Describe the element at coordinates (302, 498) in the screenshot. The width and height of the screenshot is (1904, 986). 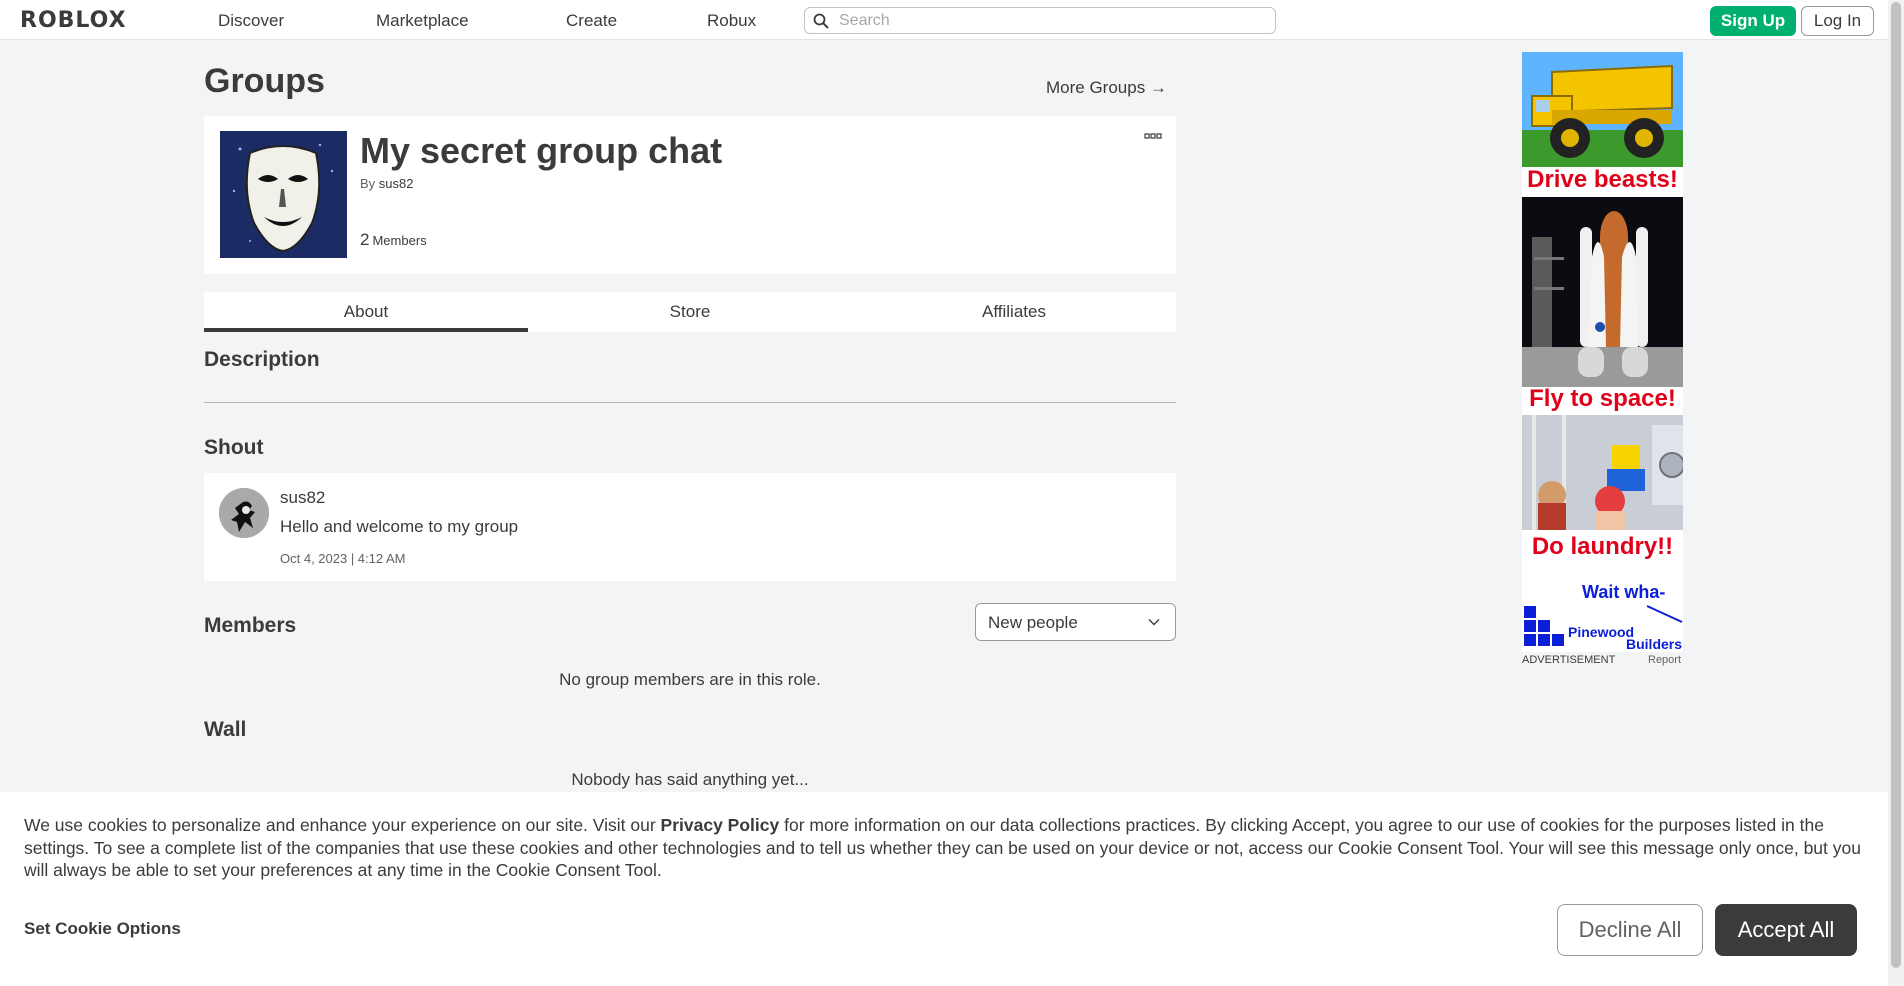
I see `shout-username: sus82` at that location.